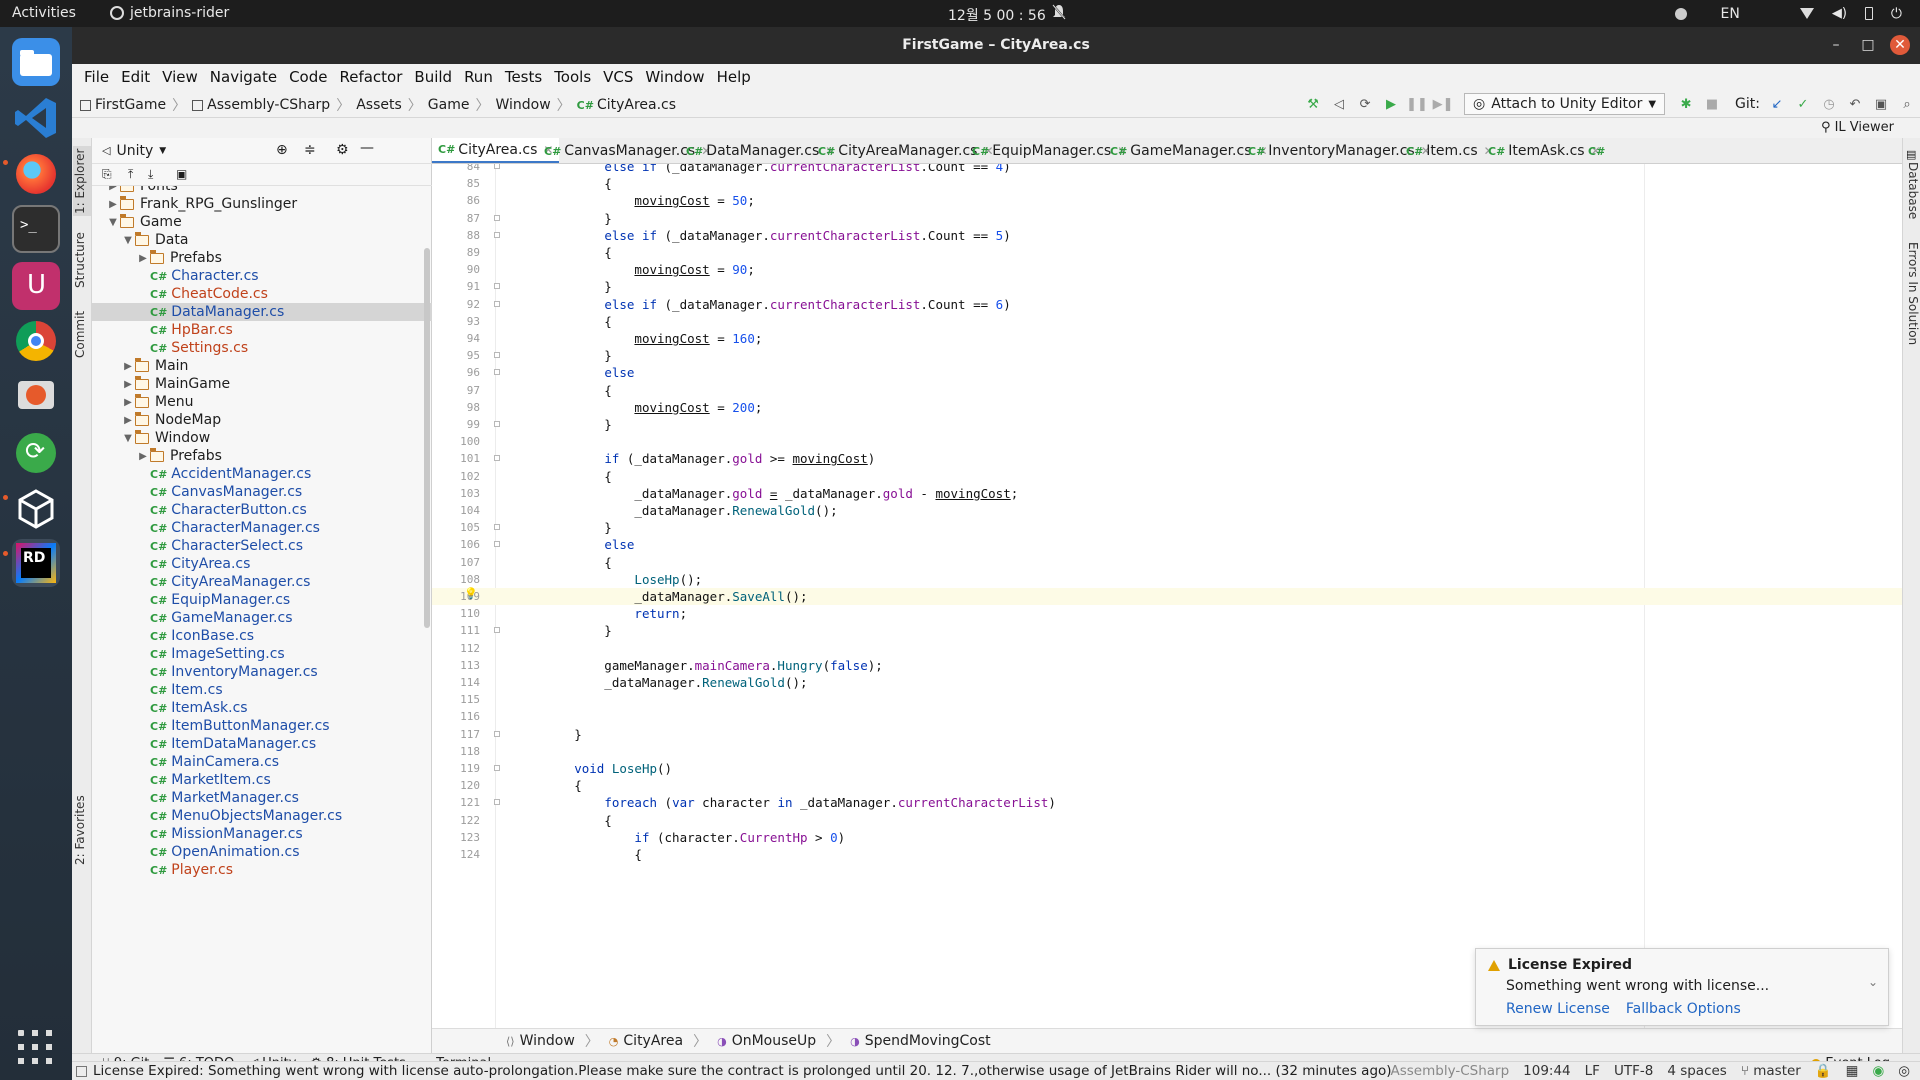 The height and width of the screenshot is (1080, 1920). I want to click on code-line: 117 }, so click(1167, 734).